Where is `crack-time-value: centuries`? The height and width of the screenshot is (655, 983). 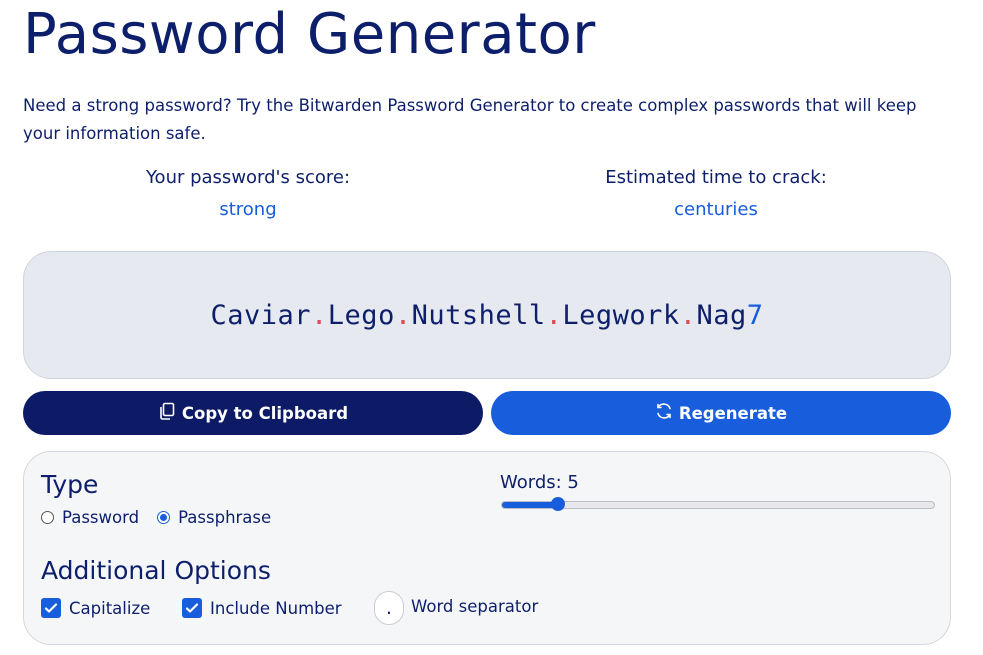 crack-time-value: centuries is located at coordinates (716, 209).